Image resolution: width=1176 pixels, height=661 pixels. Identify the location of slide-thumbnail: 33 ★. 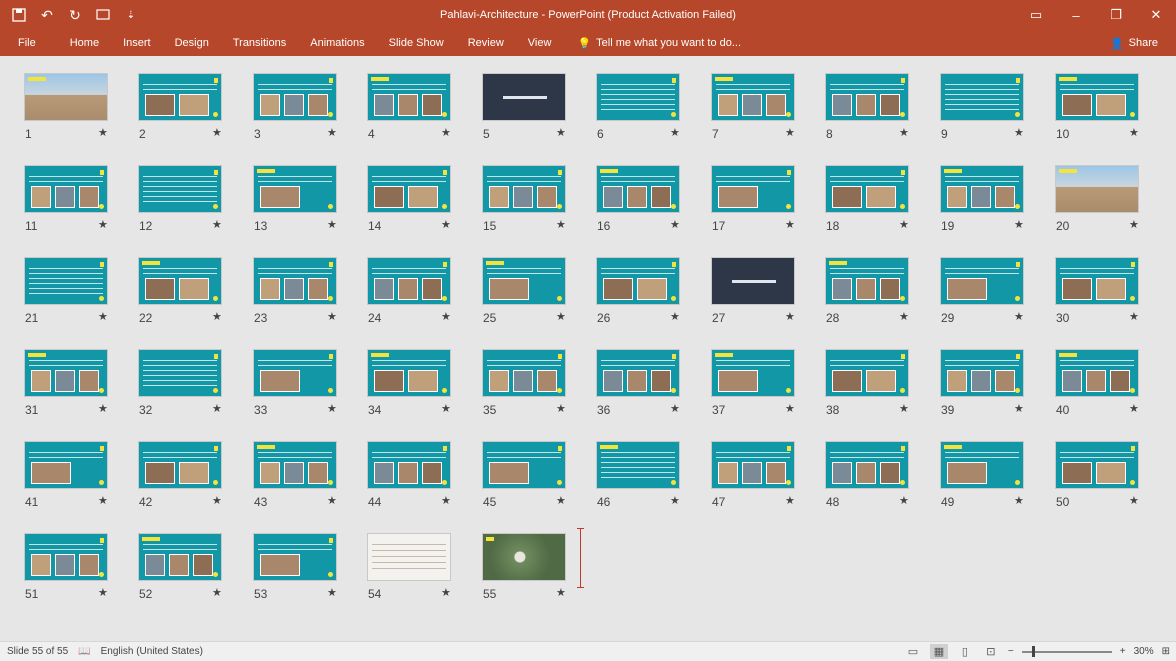
(310, 388).